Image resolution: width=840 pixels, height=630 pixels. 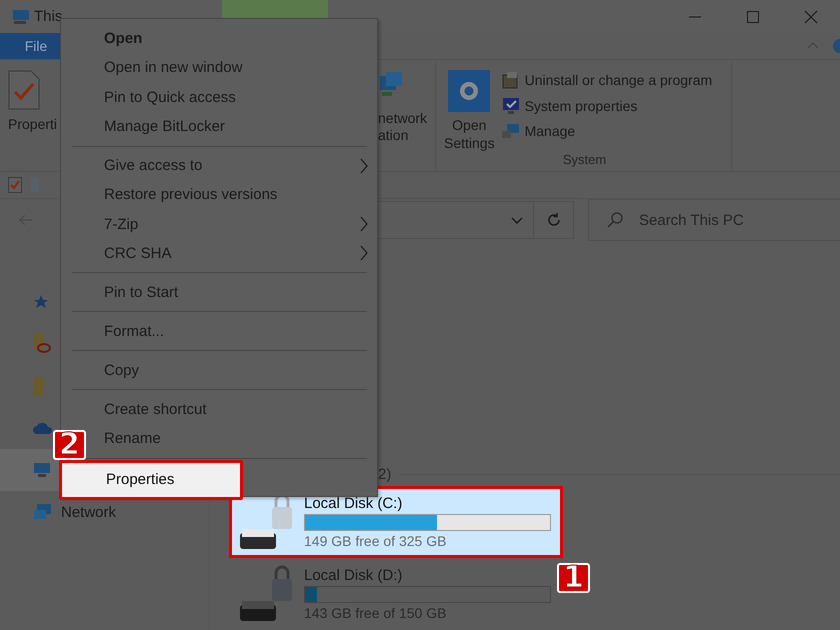 I want to click on step-number-badge: 1, so click(x=573, y=578).